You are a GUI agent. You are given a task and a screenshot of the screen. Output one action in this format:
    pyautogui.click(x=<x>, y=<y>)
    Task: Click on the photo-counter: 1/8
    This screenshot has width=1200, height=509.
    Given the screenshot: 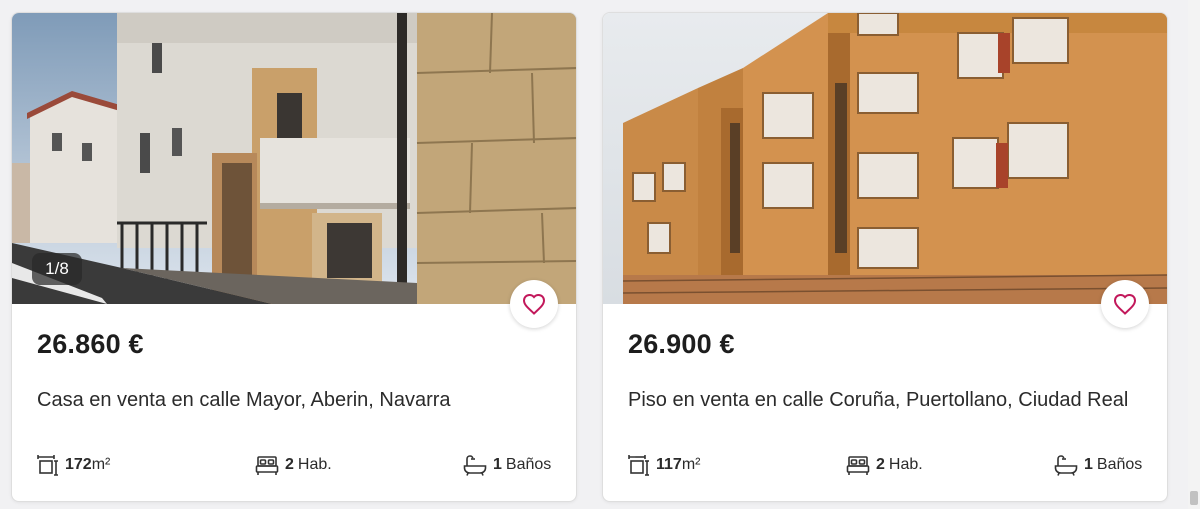 What is the action you would take?
    pyautogui.click(x=57, y=269)
    